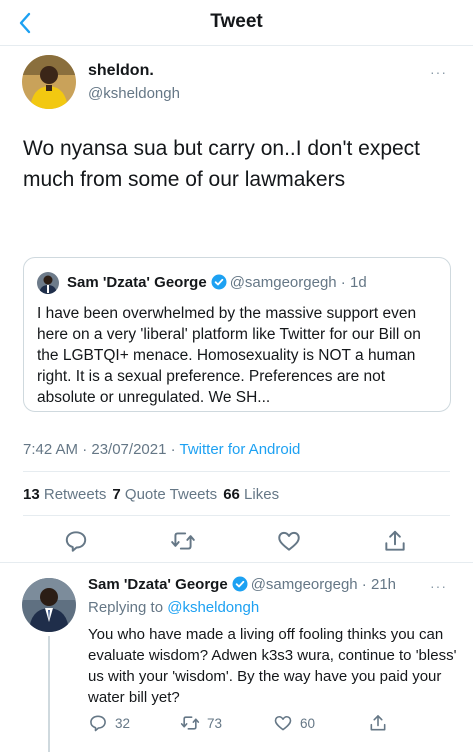  Describe the element at coordinates (261, 494) in the screenshot. I see `likes-label: Likes` at that location.